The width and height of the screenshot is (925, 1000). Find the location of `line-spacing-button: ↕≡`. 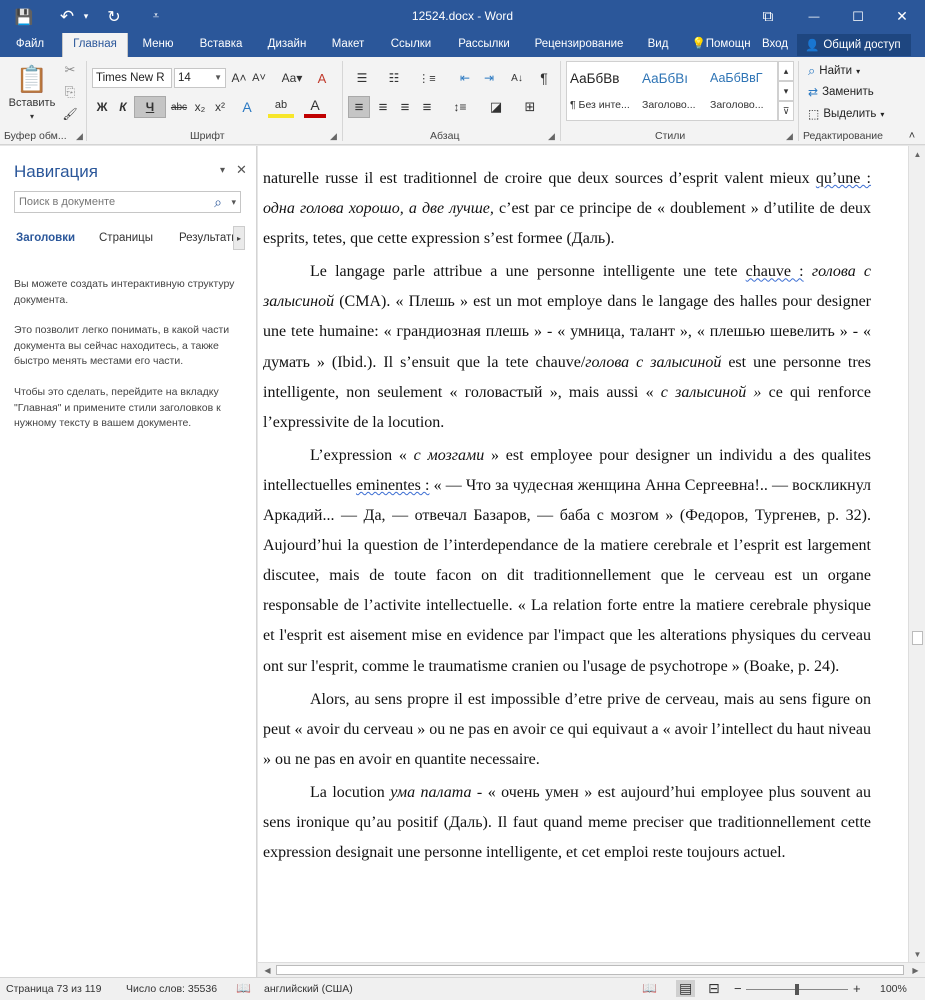

line-spacing-button: ↕≡ is located at coordinates (460, 107).